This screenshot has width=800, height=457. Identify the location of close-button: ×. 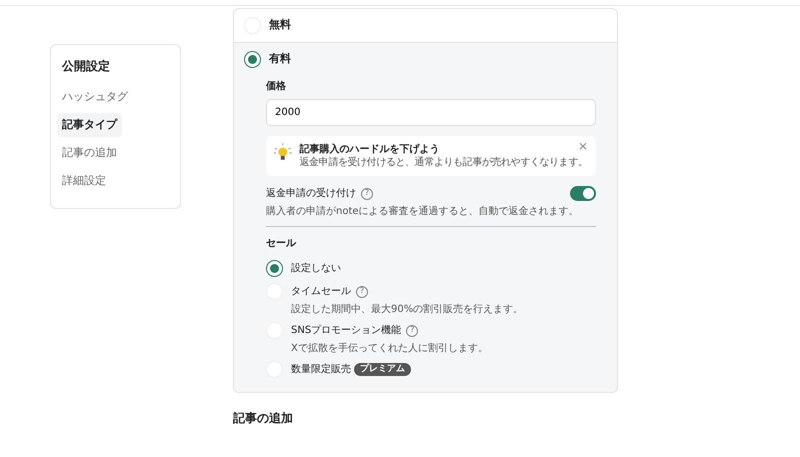
(583, 147).